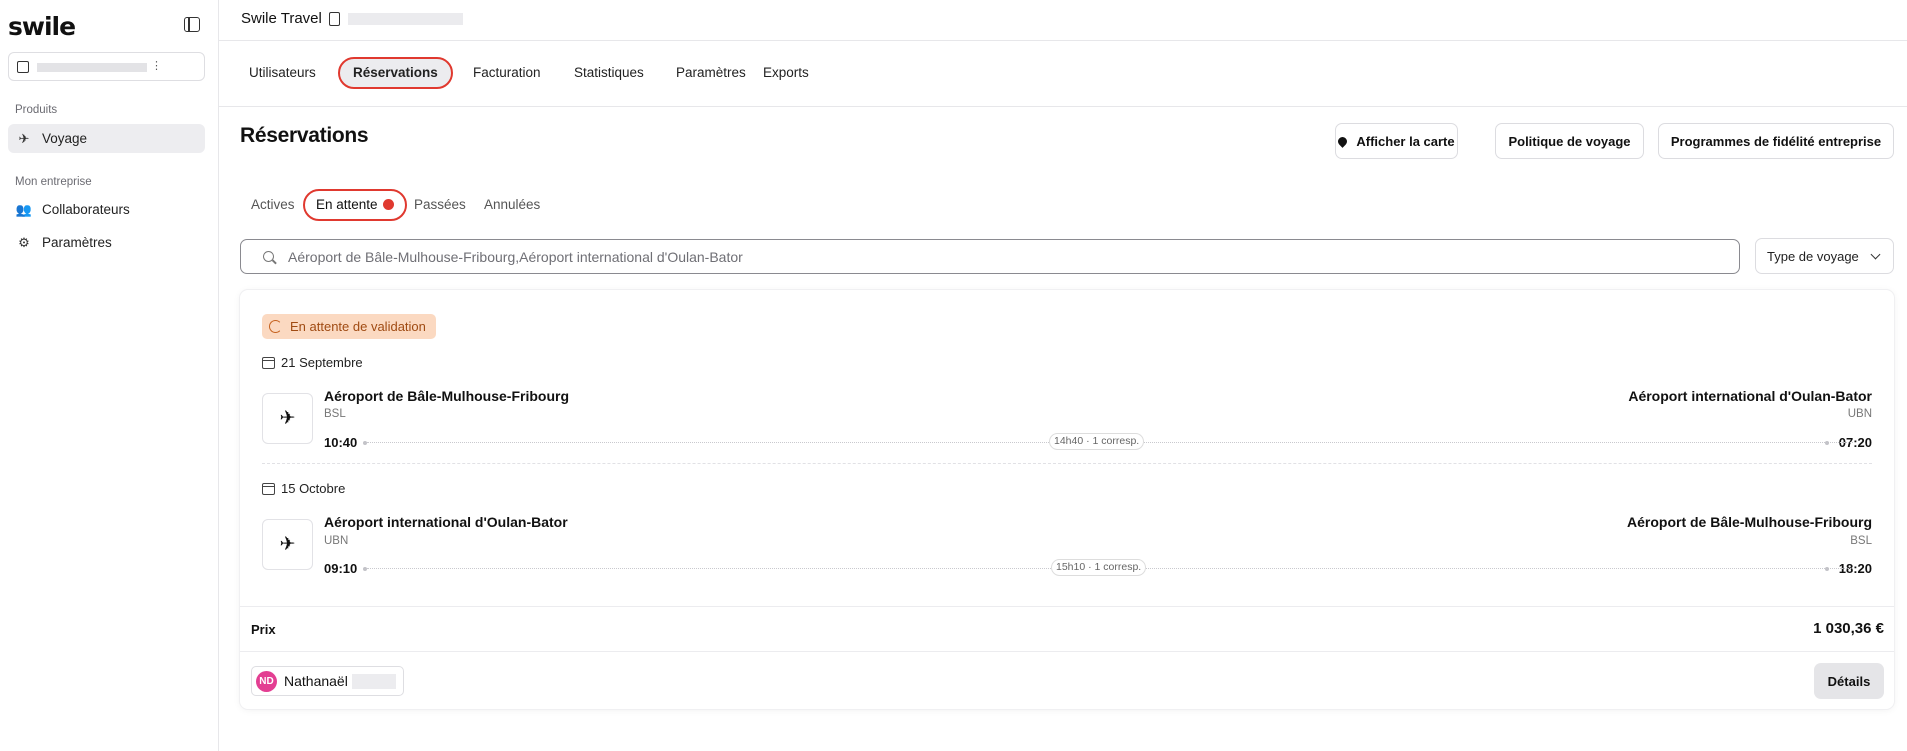 Image resolution: width=1907 pixels, height=751 pixels. What do you see at coordinates (1343, 141) in the screenshot?
I see `map-pin-icon` at bounding box center [1343, 141].